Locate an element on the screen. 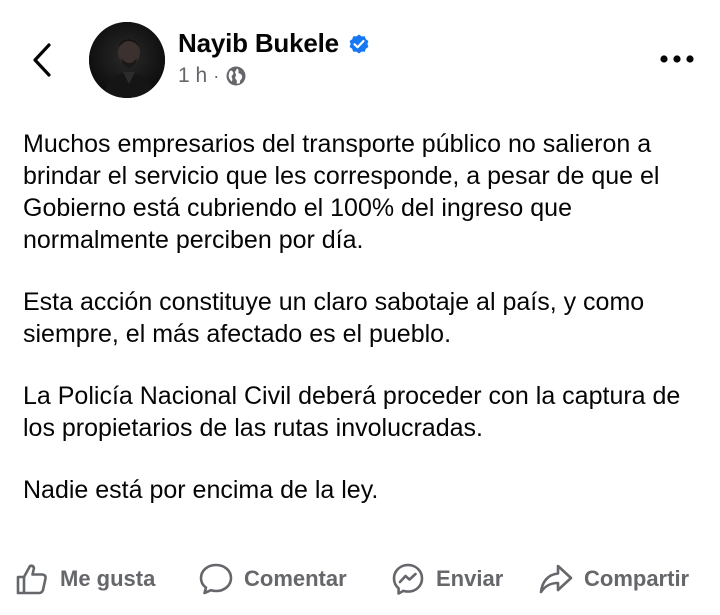  more-horizontal-icon is located at coordinates (677, 59).